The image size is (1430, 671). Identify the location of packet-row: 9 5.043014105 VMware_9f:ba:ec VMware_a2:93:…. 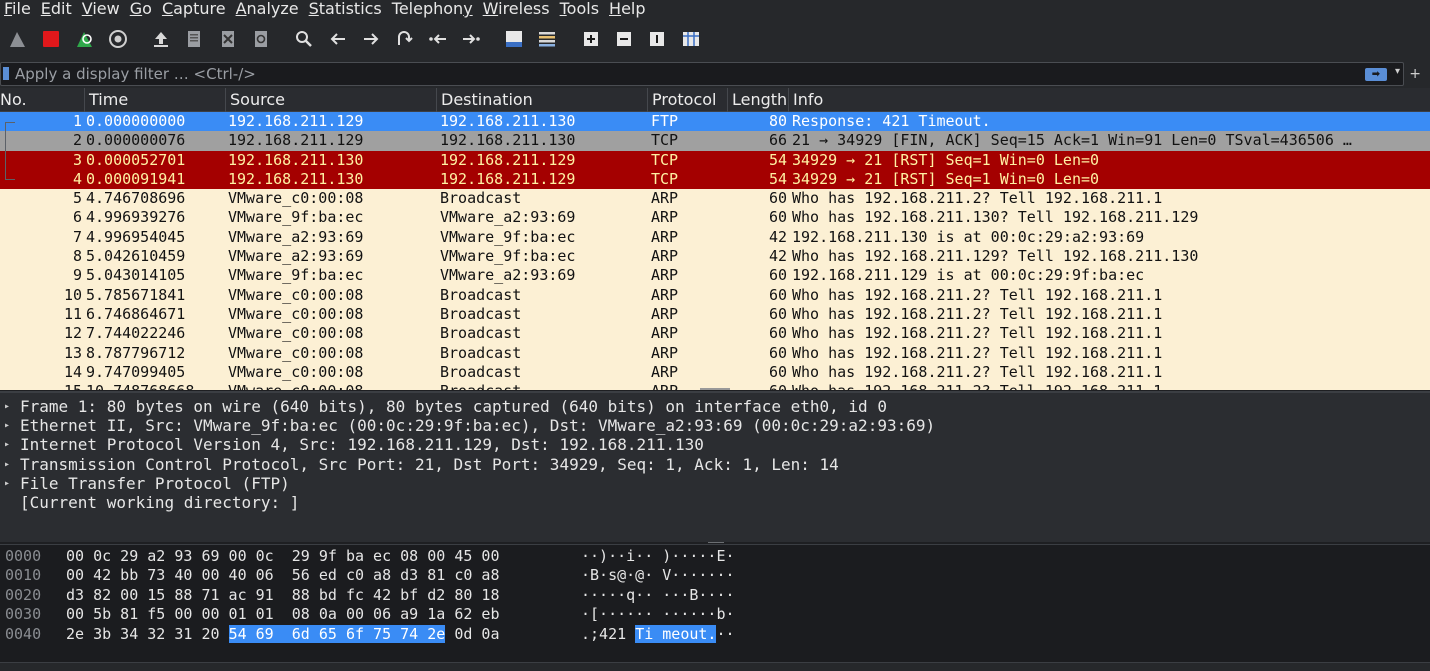
(715, 276).